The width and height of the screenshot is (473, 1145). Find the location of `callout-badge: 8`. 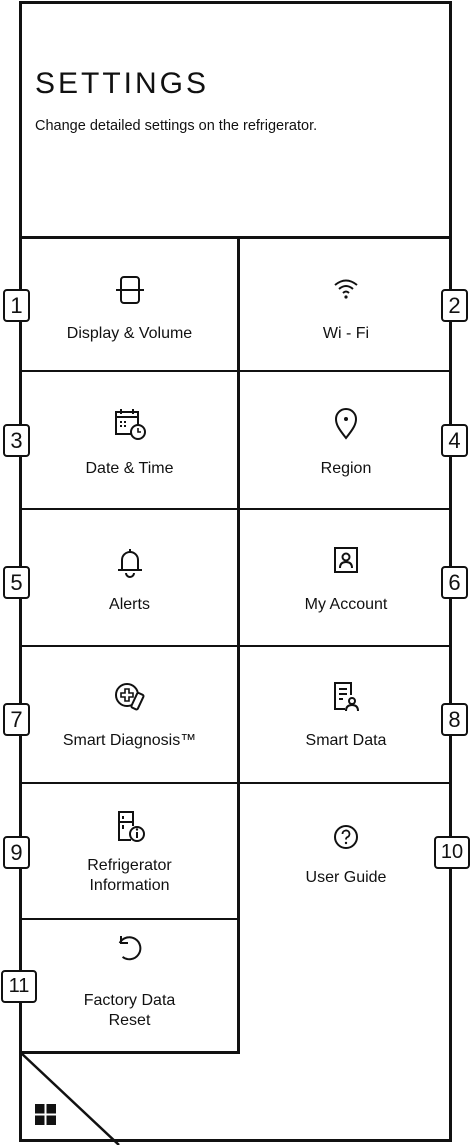

callout-badge: 8 is located at coordinates (454, 719).